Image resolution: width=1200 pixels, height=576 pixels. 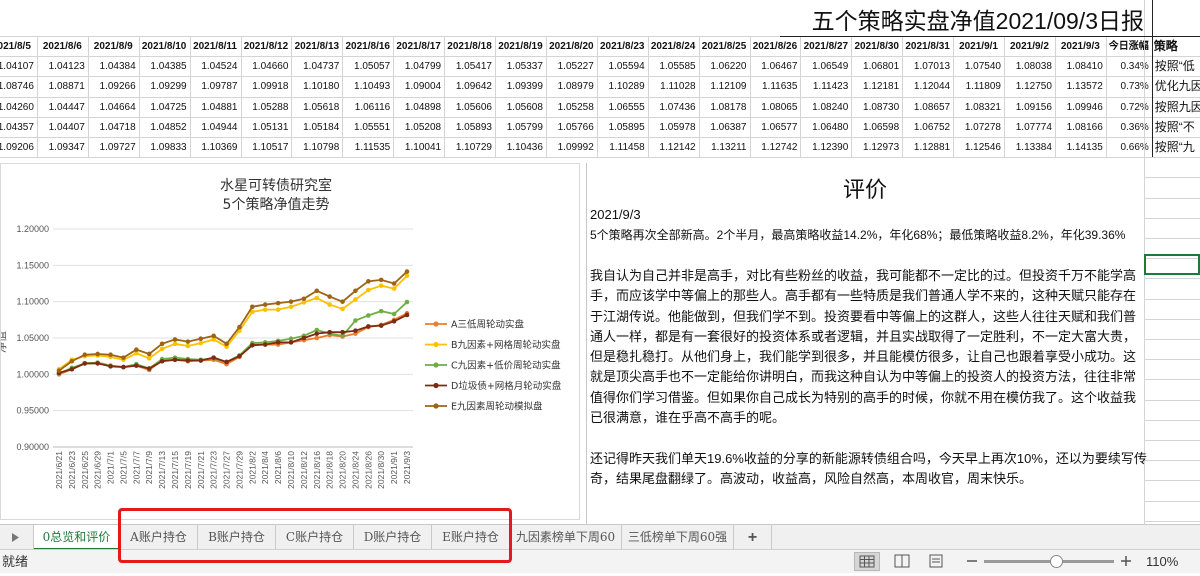 What do you see at coordinates (164, 147) in the screenshot?
I see `table-cell: 1.09833` at bounding box center [164, 147].